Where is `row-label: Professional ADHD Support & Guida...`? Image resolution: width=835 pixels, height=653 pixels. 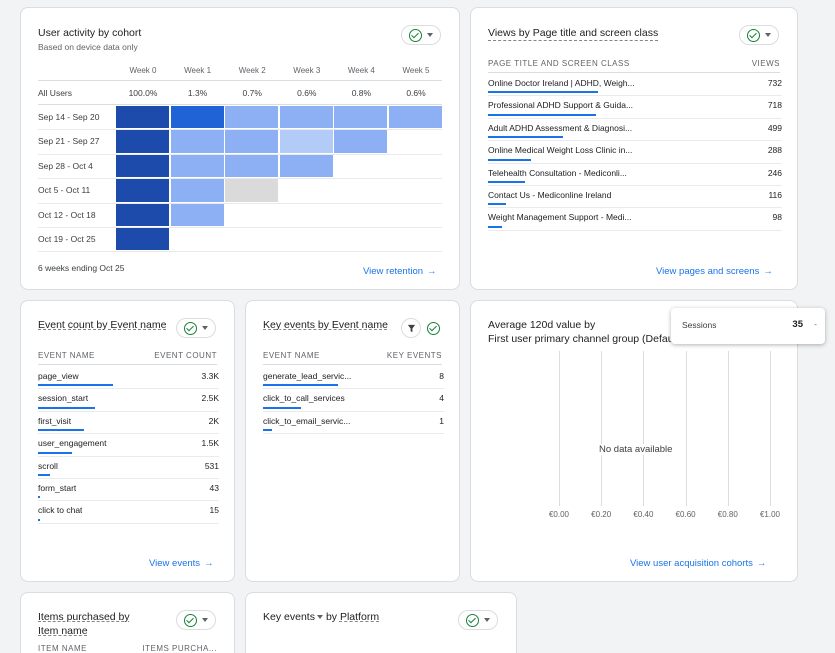 row-label: Professional ADHD Support & Guida... is located at coordinates (561, 105).